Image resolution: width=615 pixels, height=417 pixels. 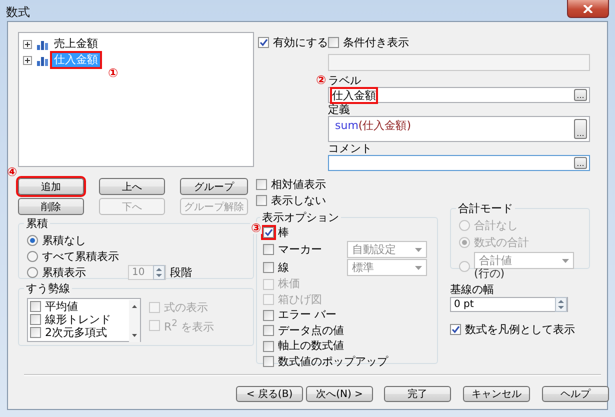 What do you see at coordinates (485, 208) in the screenshot?
I see `group-title: 合計モード` at bounding box center [485, 208].